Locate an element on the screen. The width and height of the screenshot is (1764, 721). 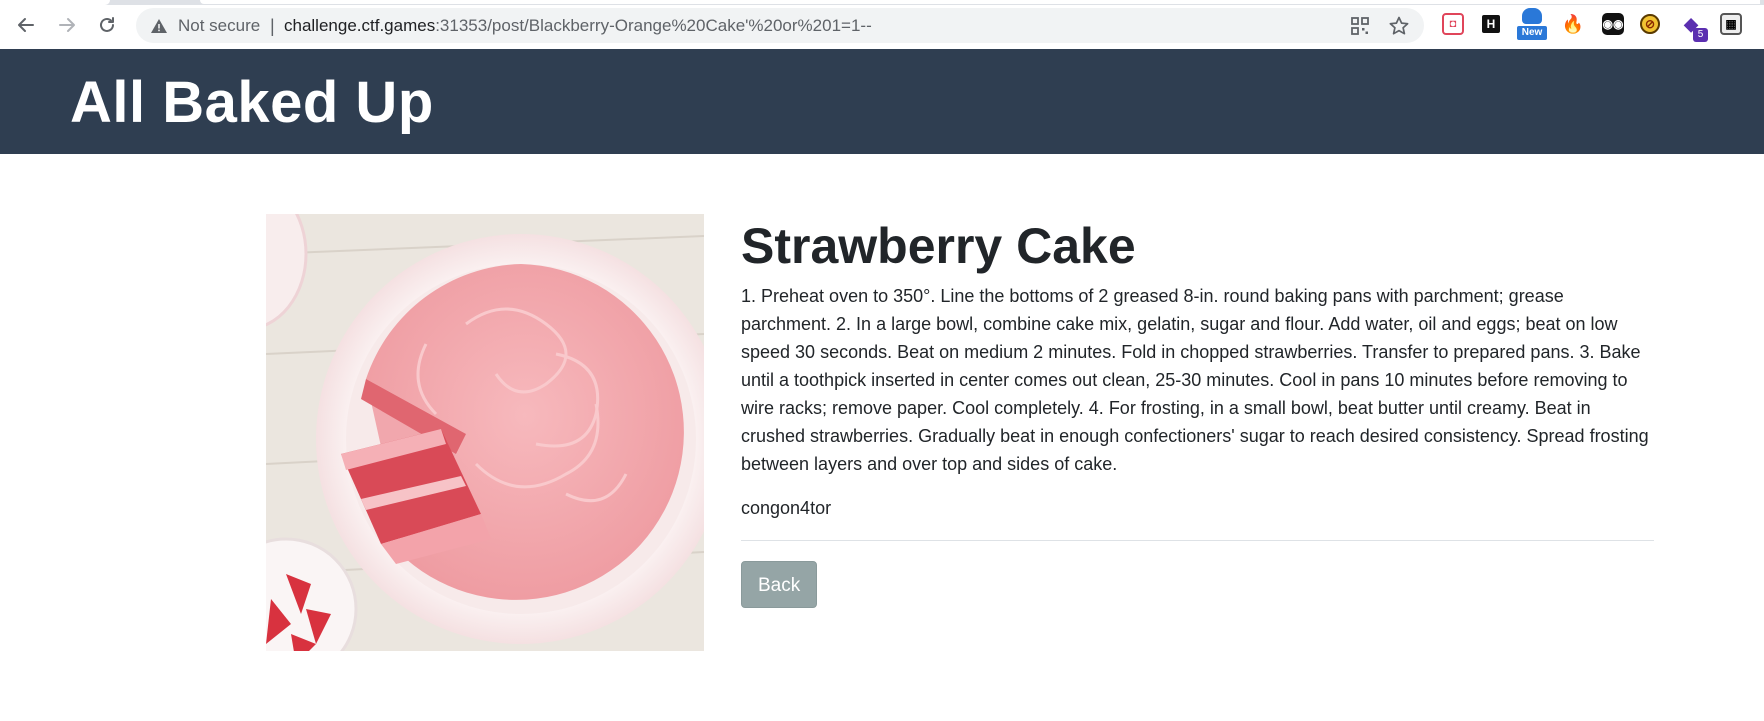
pocket-icon: ◘ is located at coordinates (1453, 24).